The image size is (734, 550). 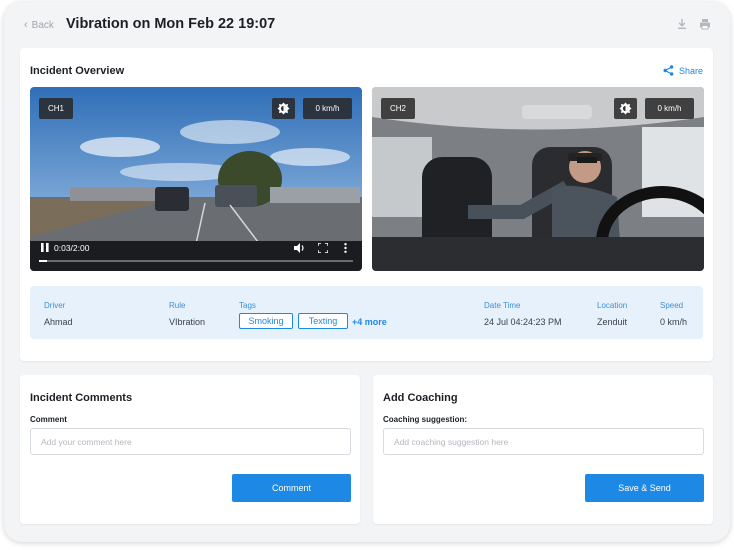 What do you see at coordinates (425, 419) in the screenshot?
I see `coaching-field-label: Coaching suggestion:` at bounding box center [425, 419].